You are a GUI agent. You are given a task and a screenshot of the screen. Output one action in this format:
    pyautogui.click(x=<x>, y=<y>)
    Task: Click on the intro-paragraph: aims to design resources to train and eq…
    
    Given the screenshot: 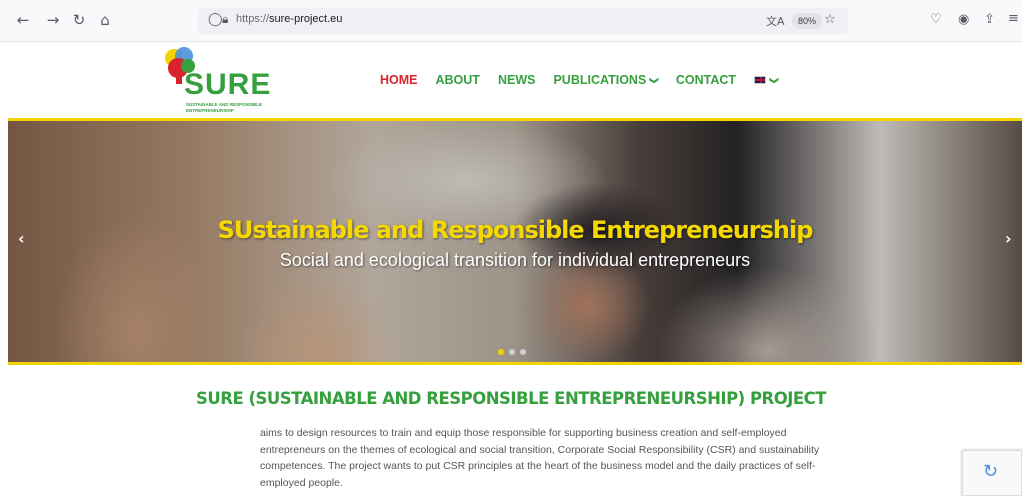 What is the action you would take?
    pyautogui.click(x=540, y=458)
    